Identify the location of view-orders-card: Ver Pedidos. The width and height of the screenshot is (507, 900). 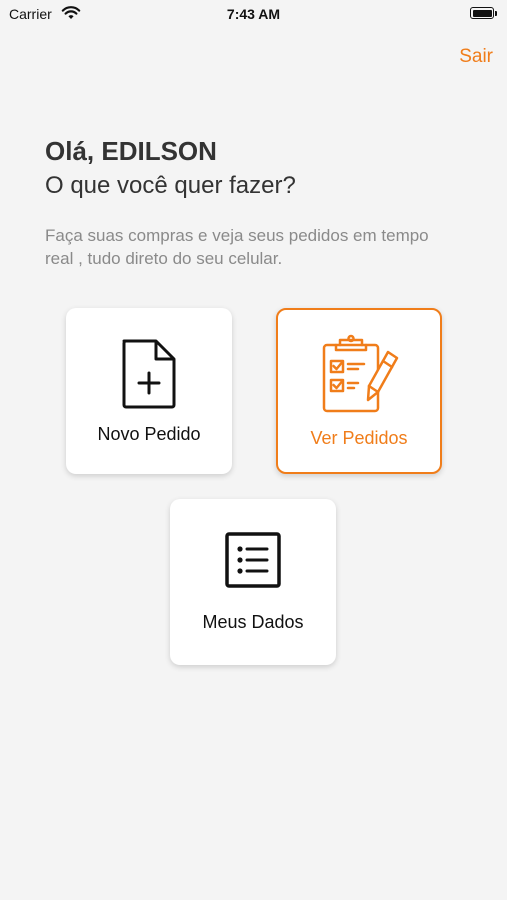
(359, 391).